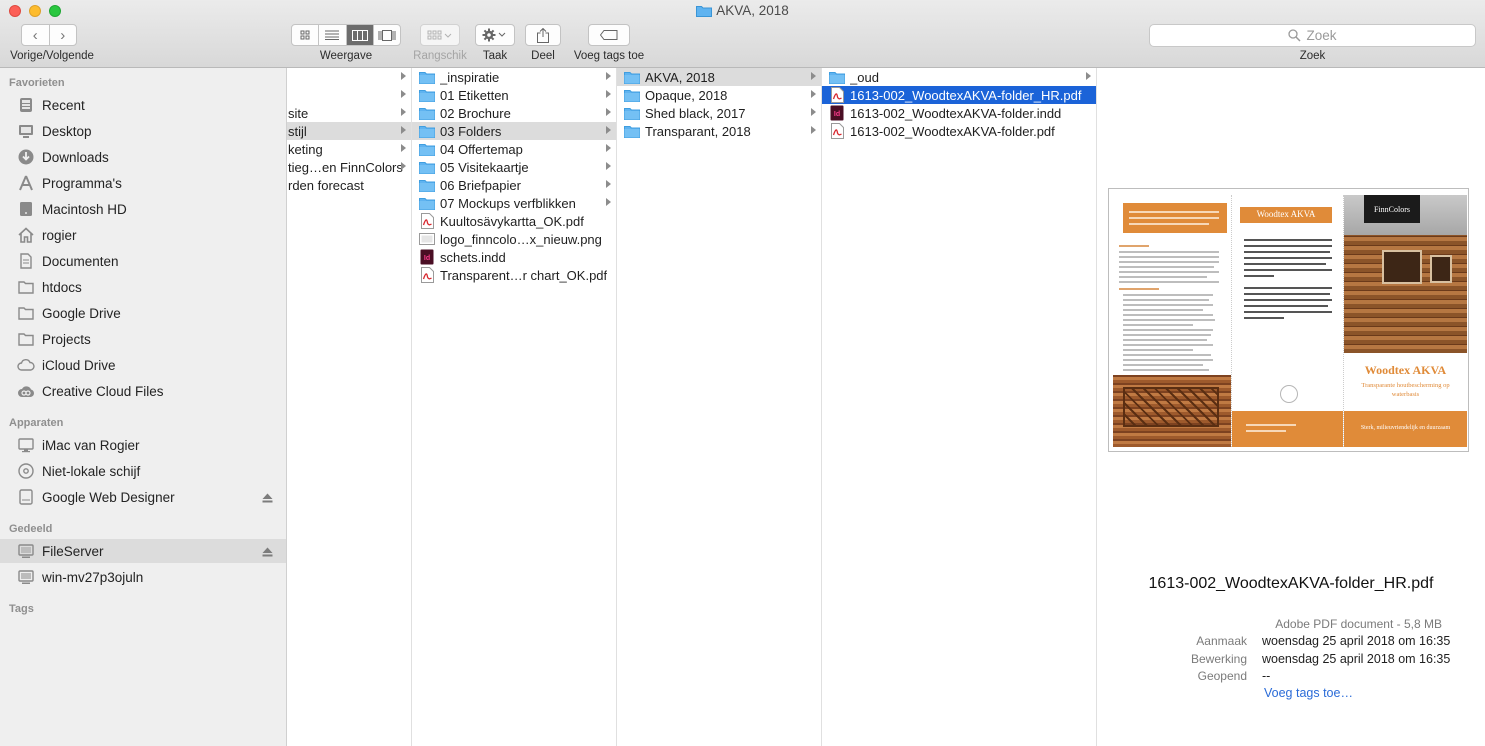  I want to click on sidebar-item-downloads: Downloads, so click(143, 157).